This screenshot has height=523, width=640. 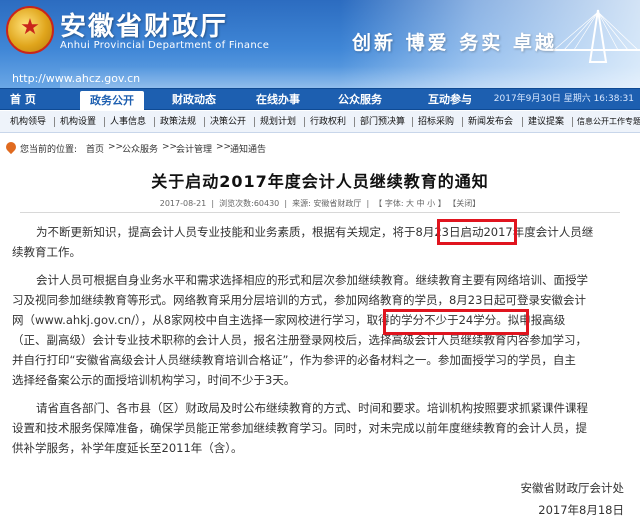 What do you see at coordinates (248, 148) in the screenshot?
I see `breadcrumb-item-notices: 通知通告` at bounding box center [248, 148].